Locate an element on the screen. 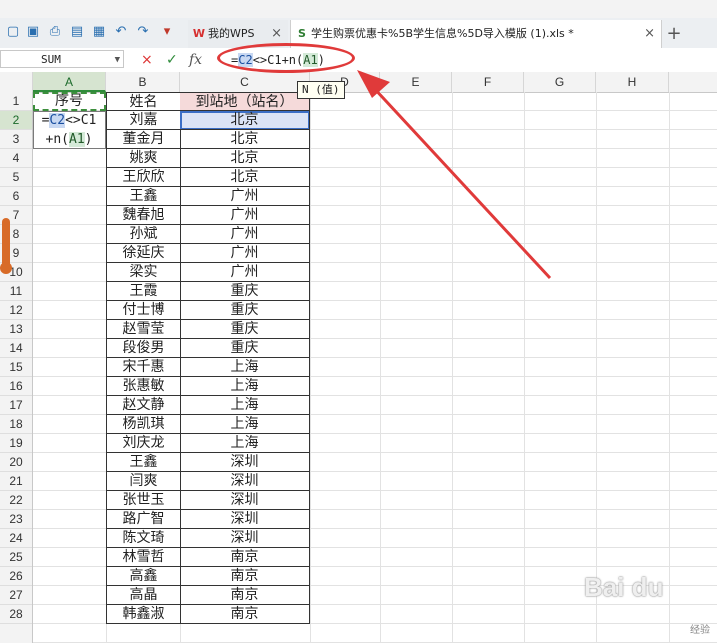 The width and height of the screenshot is (717, 643). thermometer-widget-icon is located at coordinates (6, 246).